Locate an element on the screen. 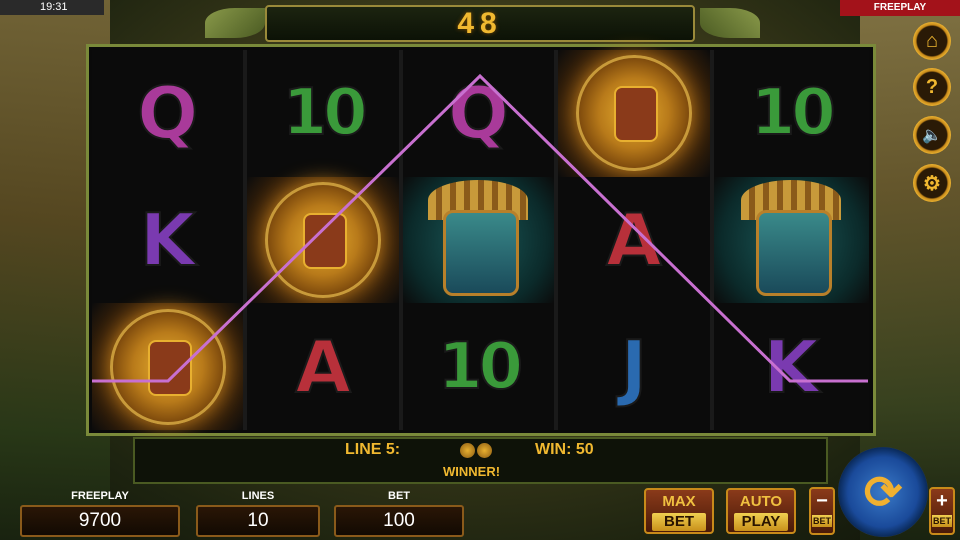  auto-play-button: AUTO PLAY is located at coordinates (761, 511).